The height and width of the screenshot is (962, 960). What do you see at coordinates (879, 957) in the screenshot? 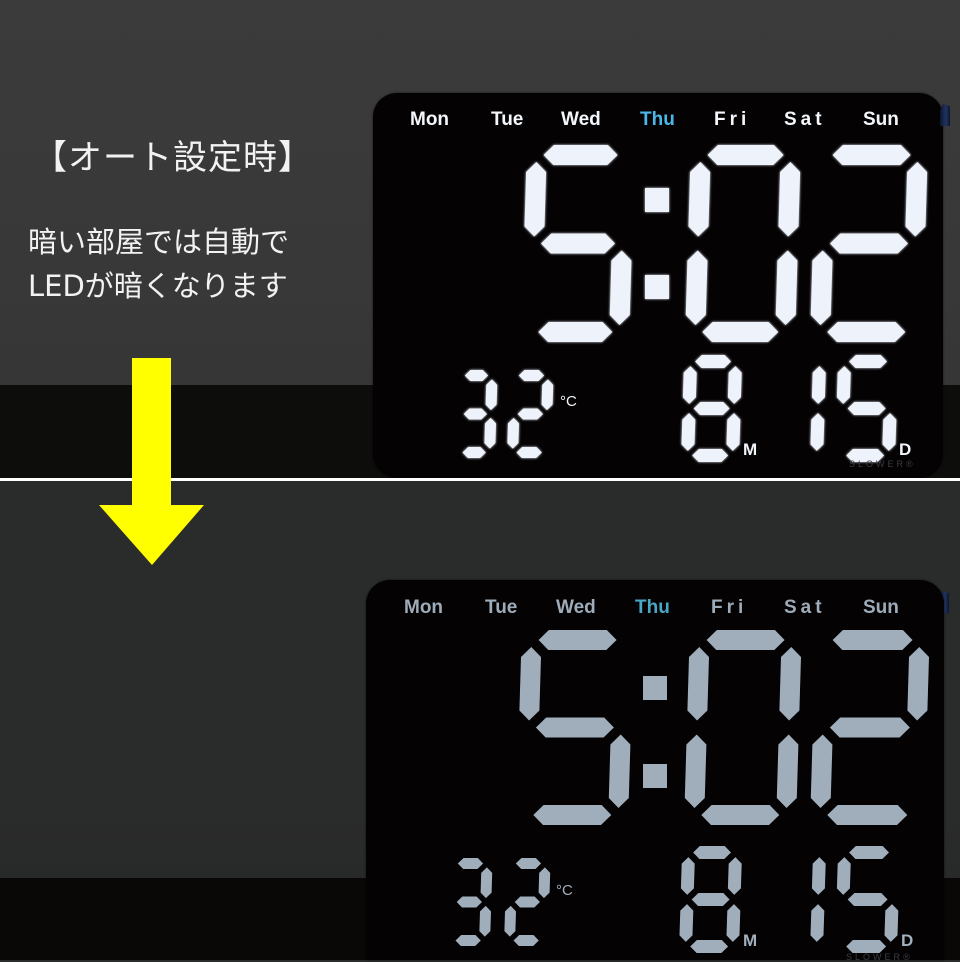
I see `brand-logo: SLOWER®` at bounding box center [879, 957].